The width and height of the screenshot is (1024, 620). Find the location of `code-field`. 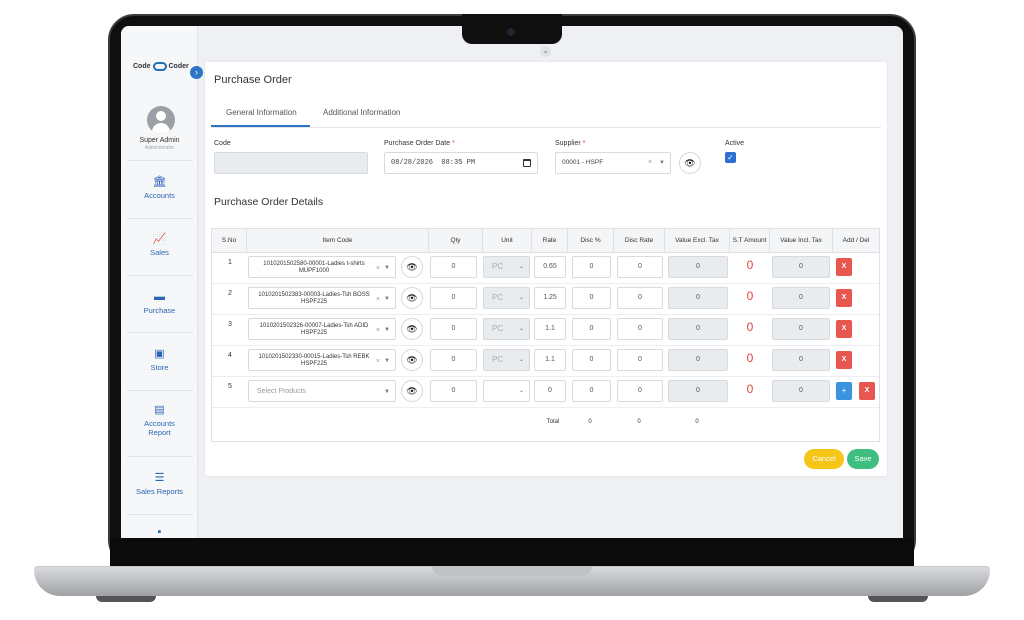

code-field is located at coordinates (291, 163).